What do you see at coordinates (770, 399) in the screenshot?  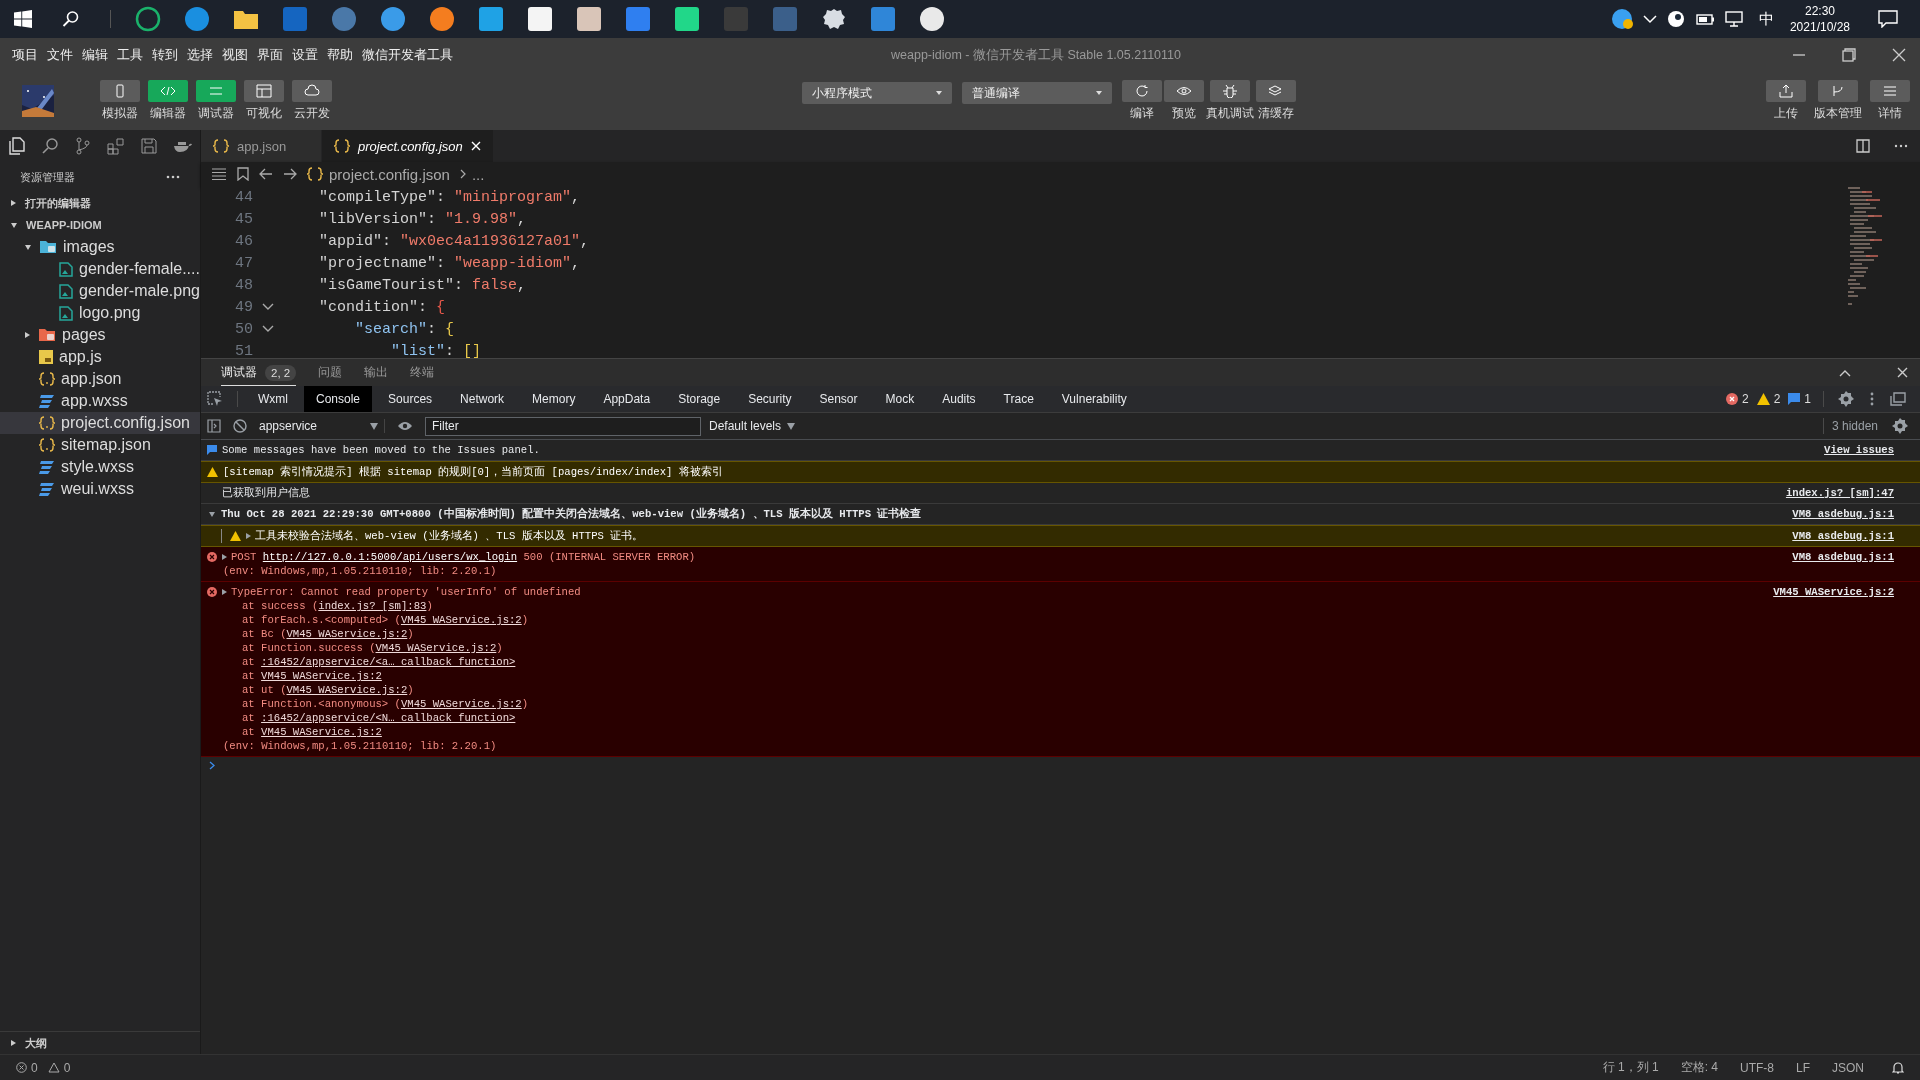 I see `devtools-tab: Security` at bounding box center [770, 399].